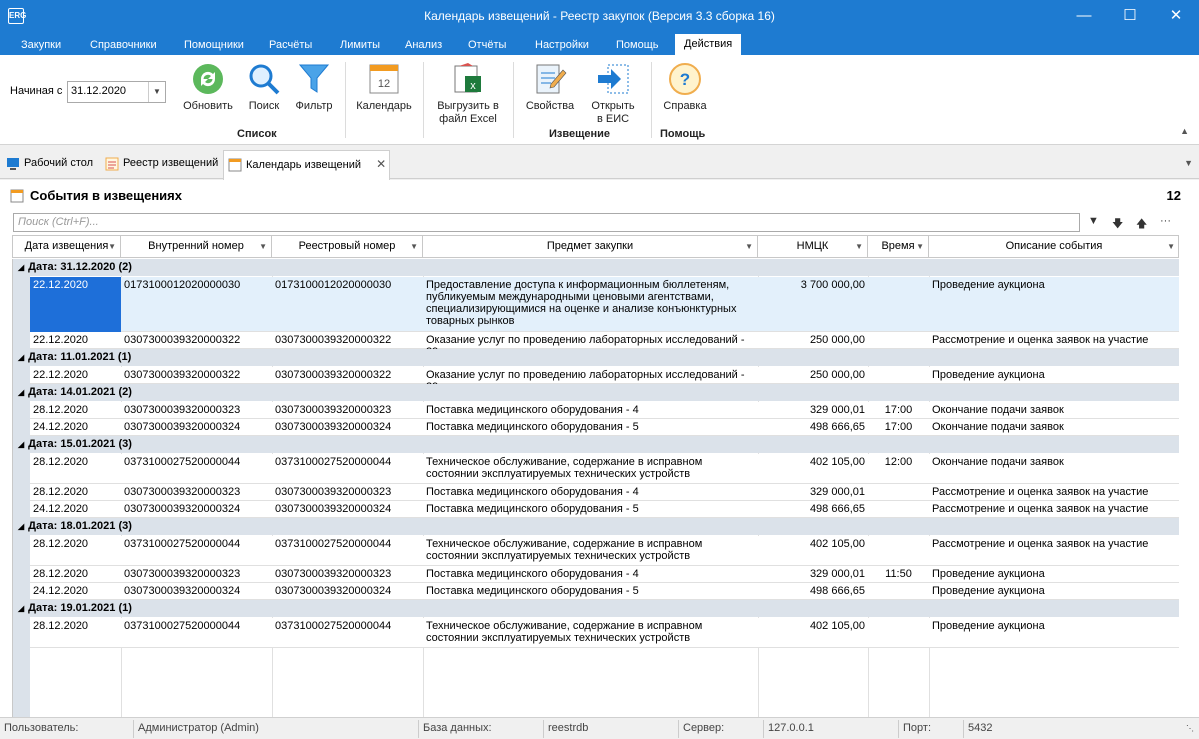 The image size is (1199, 739). What do you see at coordinates (384, 87) in the screenshot?
I see `calendar-button: 12 Календарь` at bounding box center [384, 87].